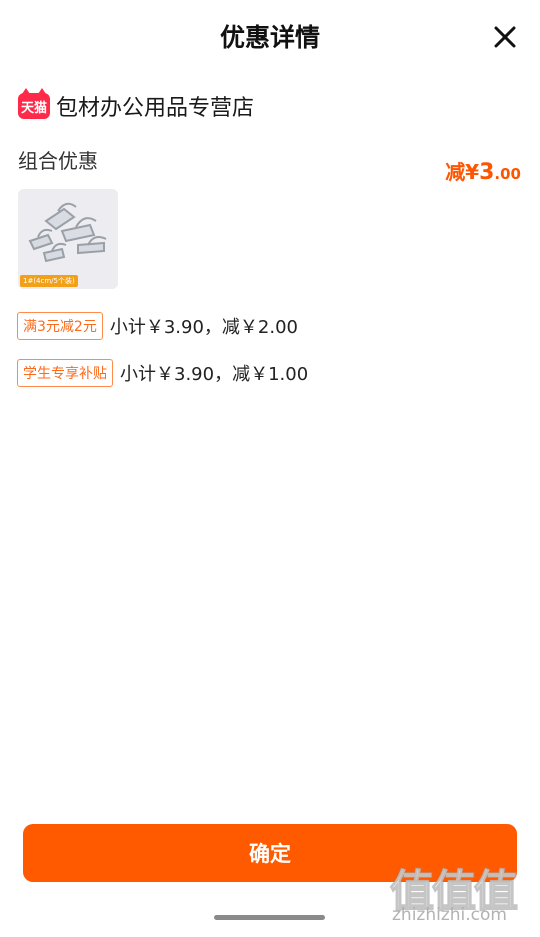 This screenshot has width=540, height=937. I want to click on promotion-row: 学生专享补贴 小计￥3.90，减￥1.00, so click(162, 373).